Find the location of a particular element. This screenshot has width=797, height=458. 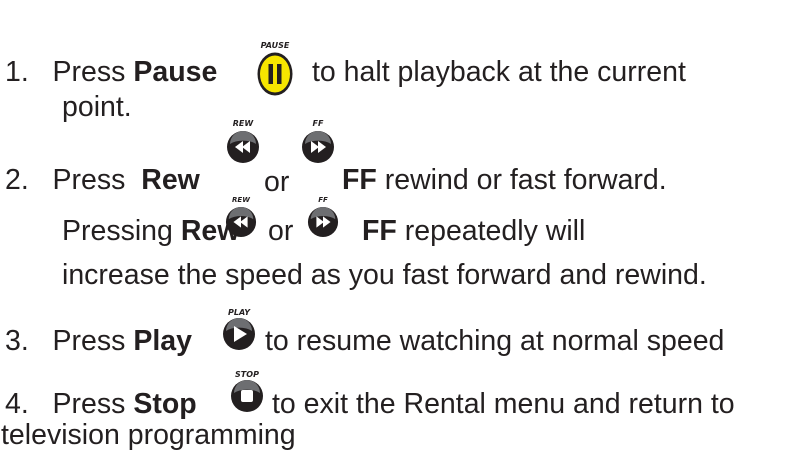

step-1-line-1: 1. Press Pause is located at coordinates (111, 72).